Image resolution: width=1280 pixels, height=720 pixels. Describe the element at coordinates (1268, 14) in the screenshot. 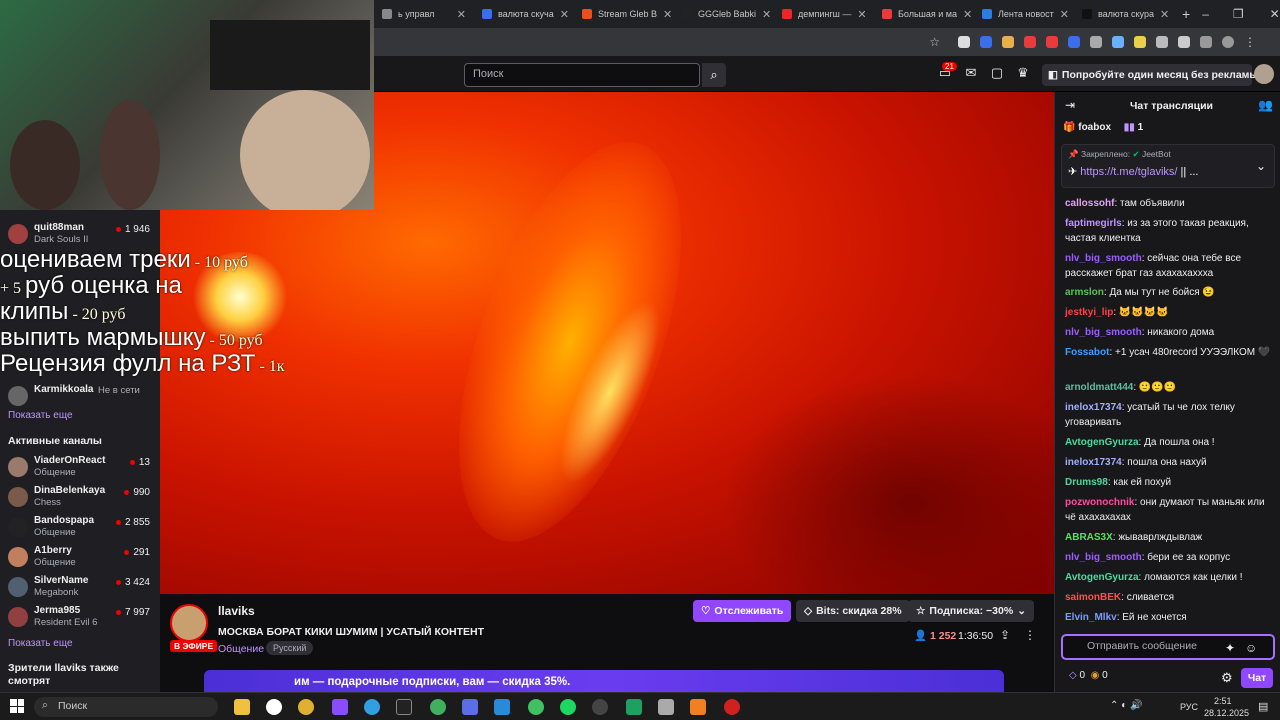

I see `close-window-icon: ✕` at that location.